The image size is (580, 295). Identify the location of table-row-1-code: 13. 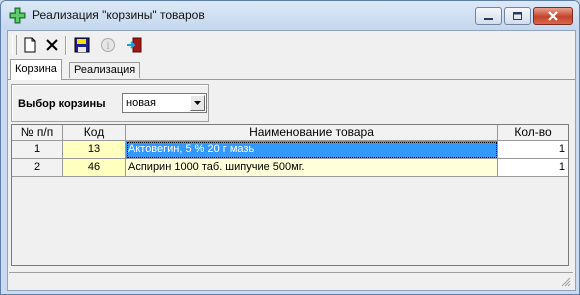
(94, 150).